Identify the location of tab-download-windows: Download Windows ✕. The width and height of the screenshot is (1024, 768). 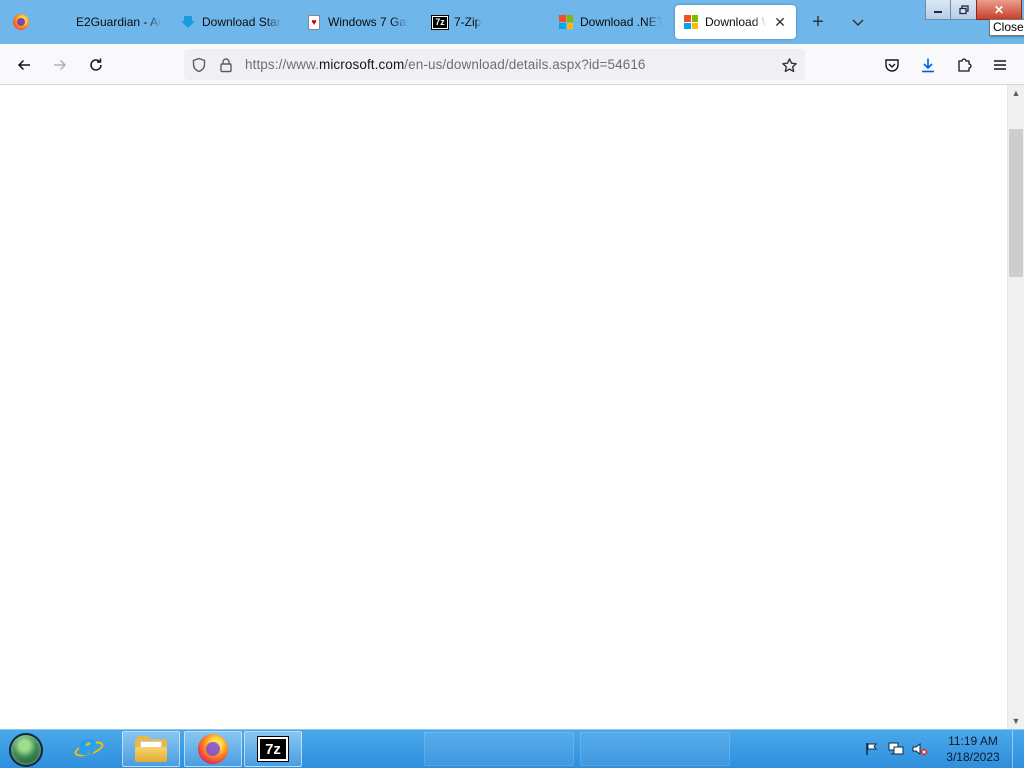
(735, 22).